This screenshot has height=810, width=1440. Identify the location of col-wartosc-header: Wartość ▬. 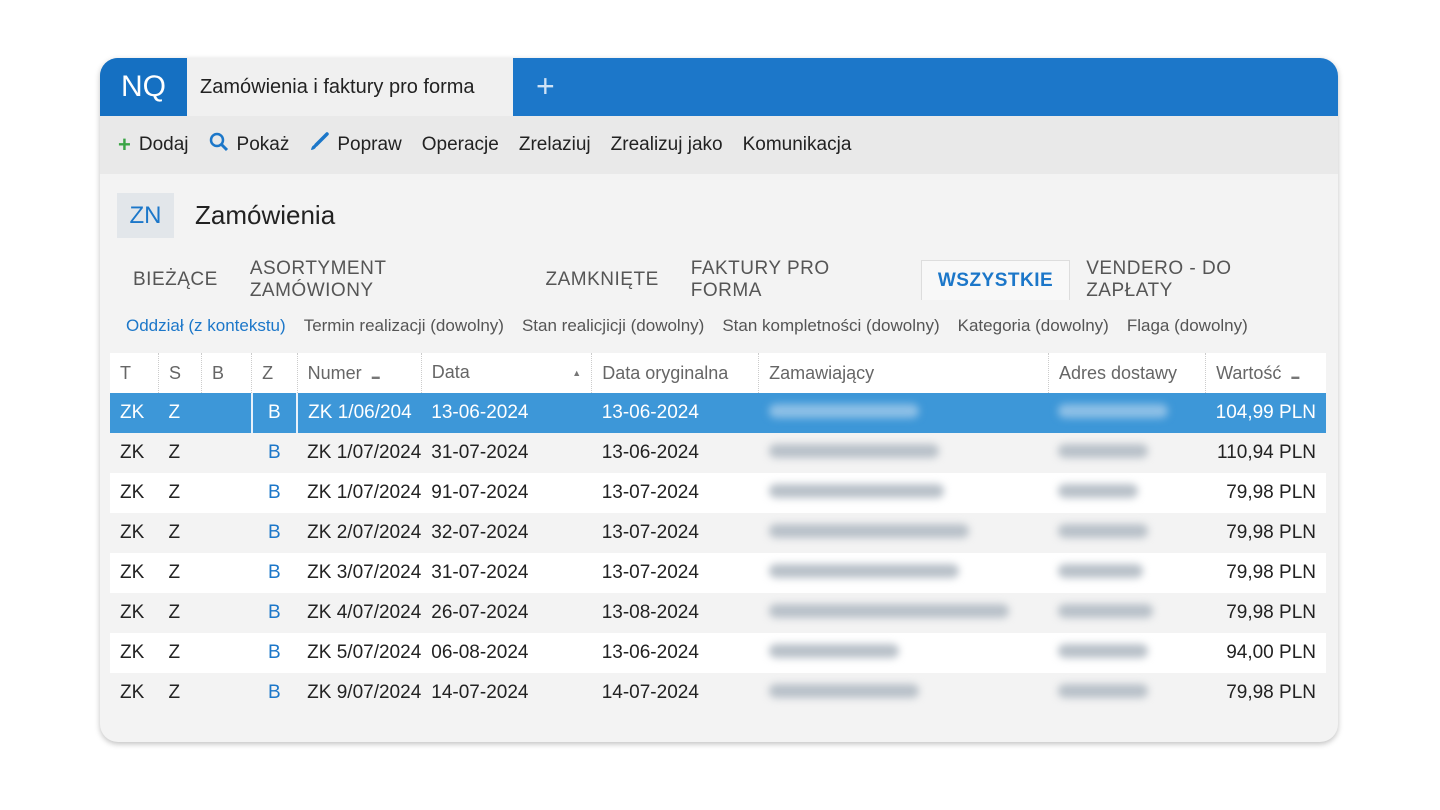
(1265, 373).